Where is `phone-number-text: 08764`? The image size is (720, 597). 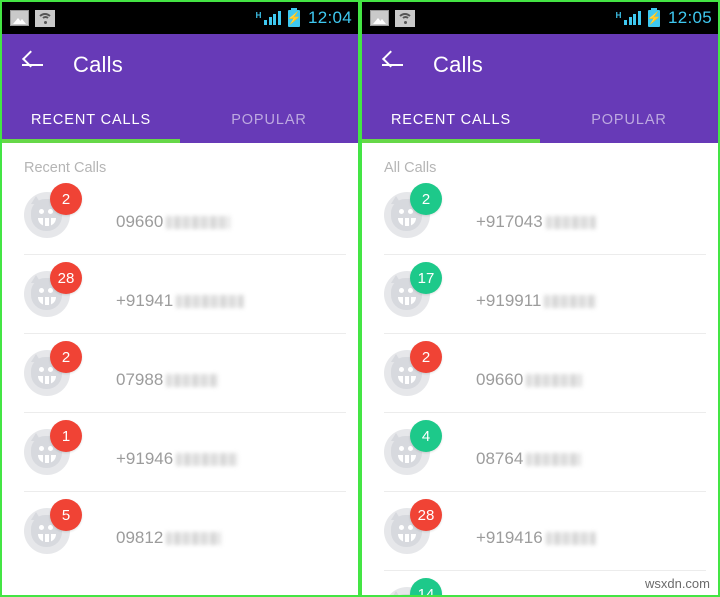 phone-number-text: 08764 is located at coordinates (500, 458).